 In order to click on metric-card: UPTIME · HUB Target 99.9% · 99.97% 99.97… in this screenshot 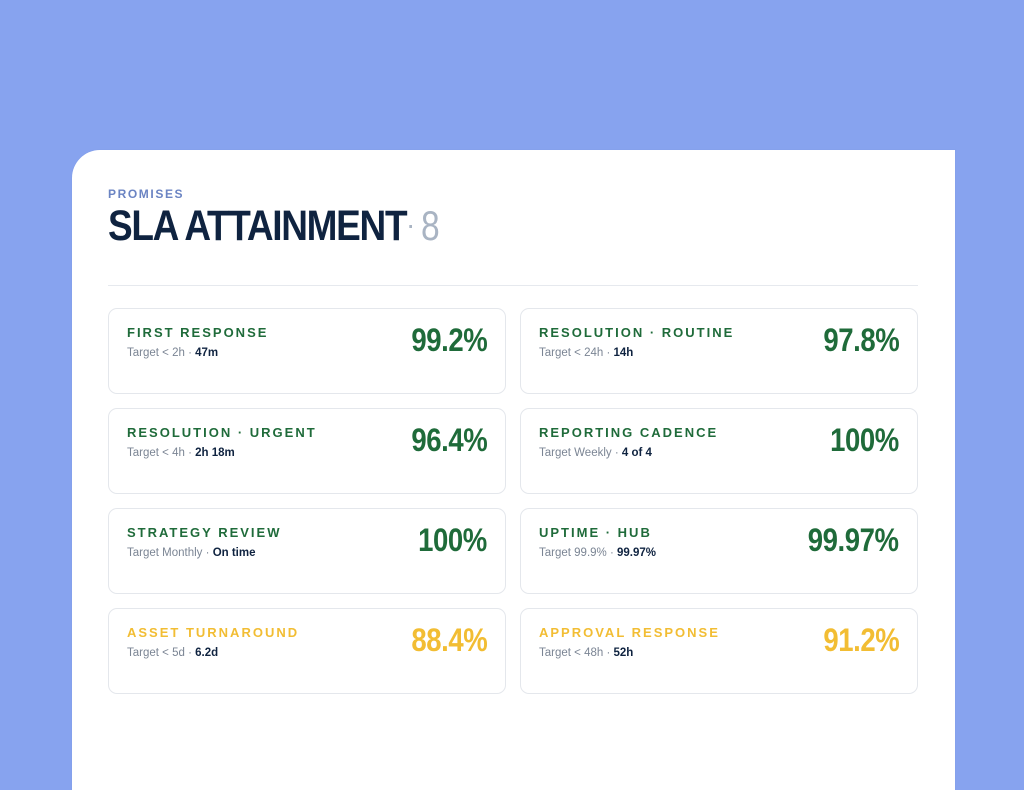, I will do `click(719, 551)`.